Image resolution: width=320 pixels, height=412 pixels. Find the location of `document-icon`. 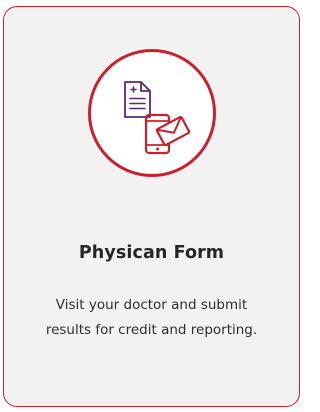

document-icon is located at coordinates (137, 99).